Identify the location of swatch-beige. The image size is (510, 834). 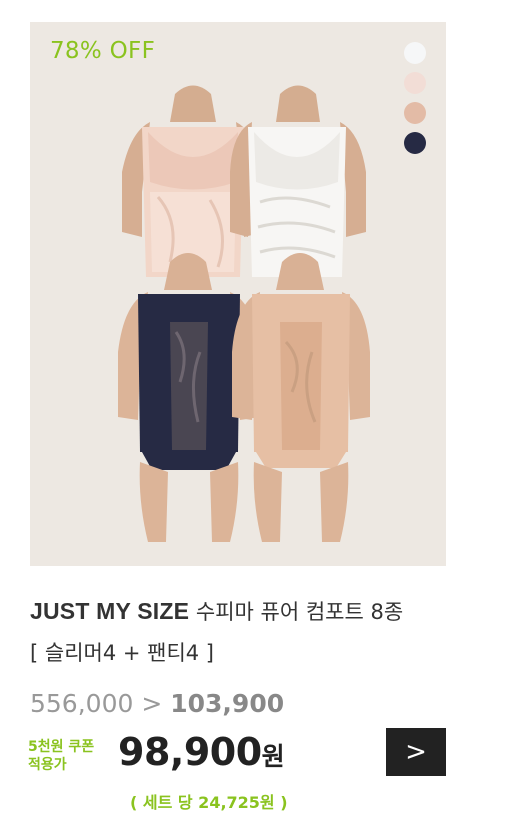
(415, 113).